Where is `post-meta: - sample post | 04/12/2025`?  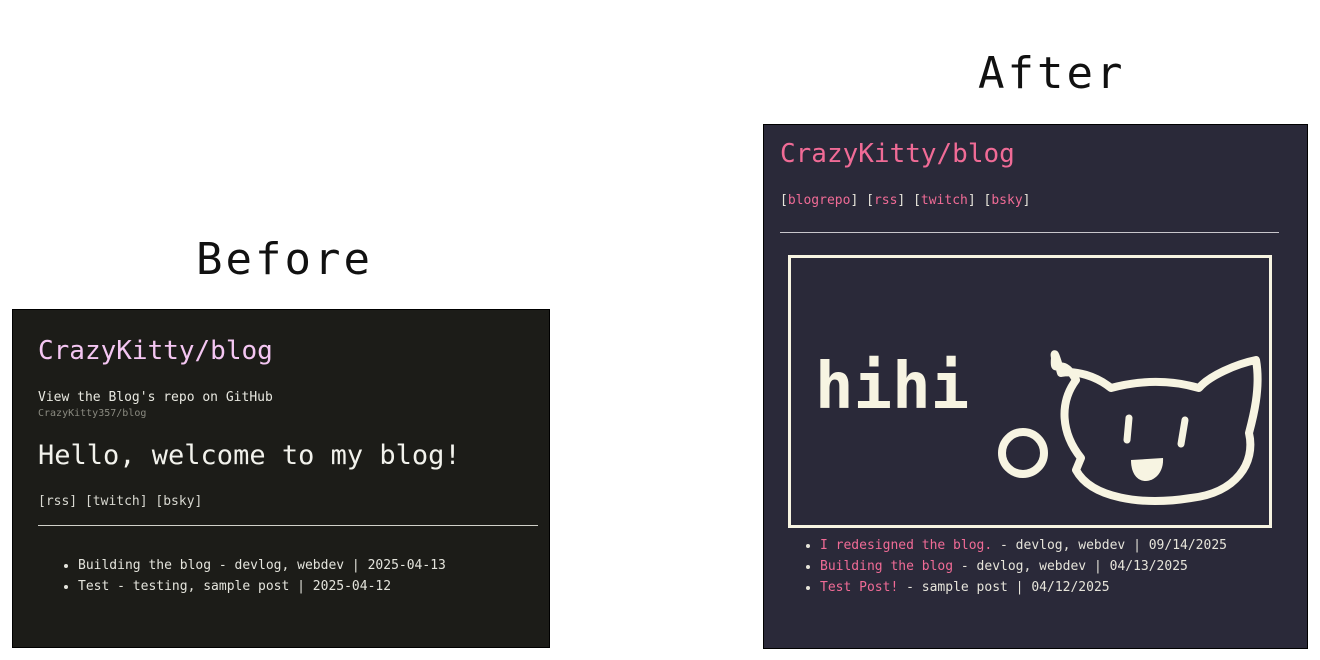 post-meta: - sample post | 04/12/2025 is located at coordinates (1004, 587).